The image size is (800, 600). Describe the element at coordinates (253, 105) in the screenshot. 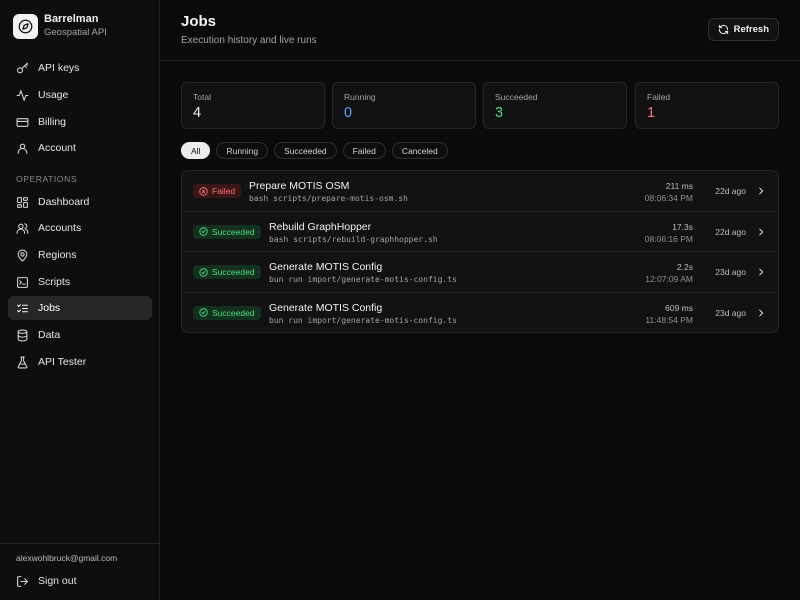

I see `stat-card-total: Total 4` at that location.